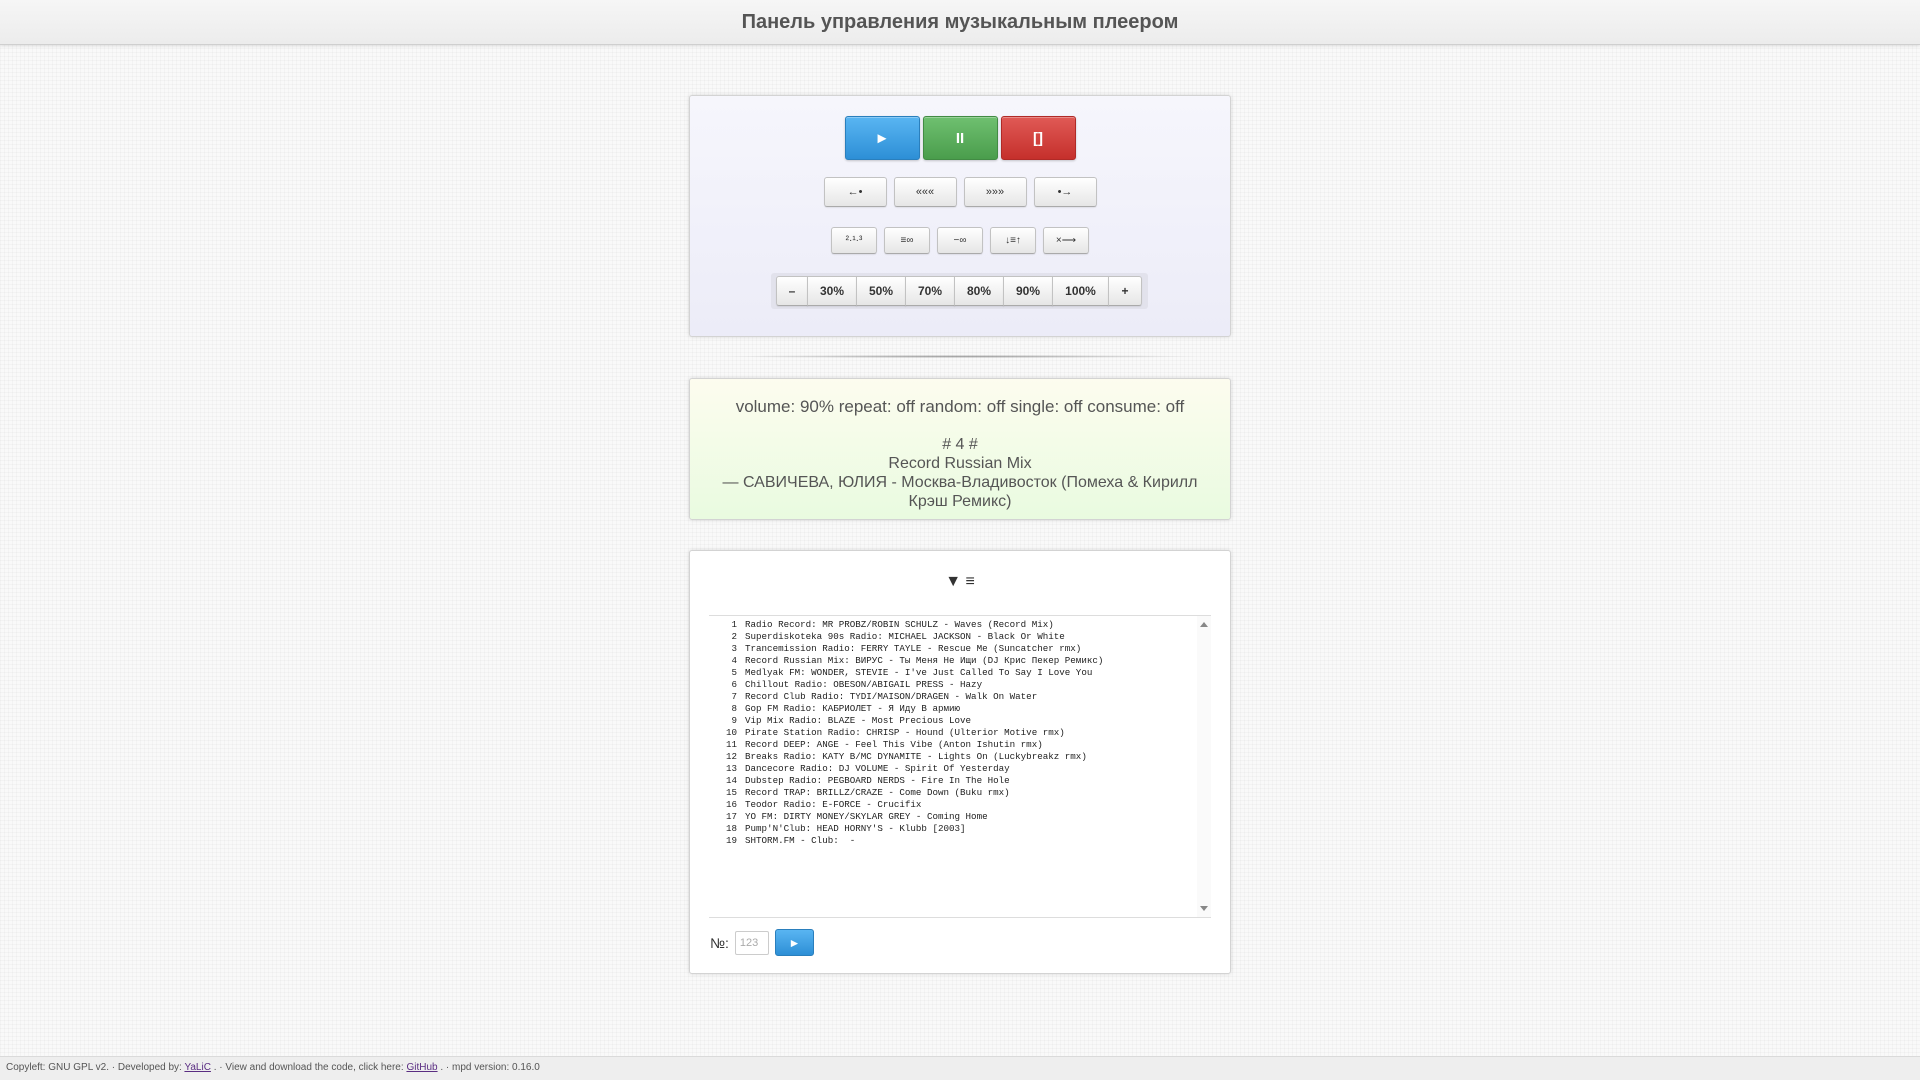  I want to click on pause-button: II, so click(960, 138).